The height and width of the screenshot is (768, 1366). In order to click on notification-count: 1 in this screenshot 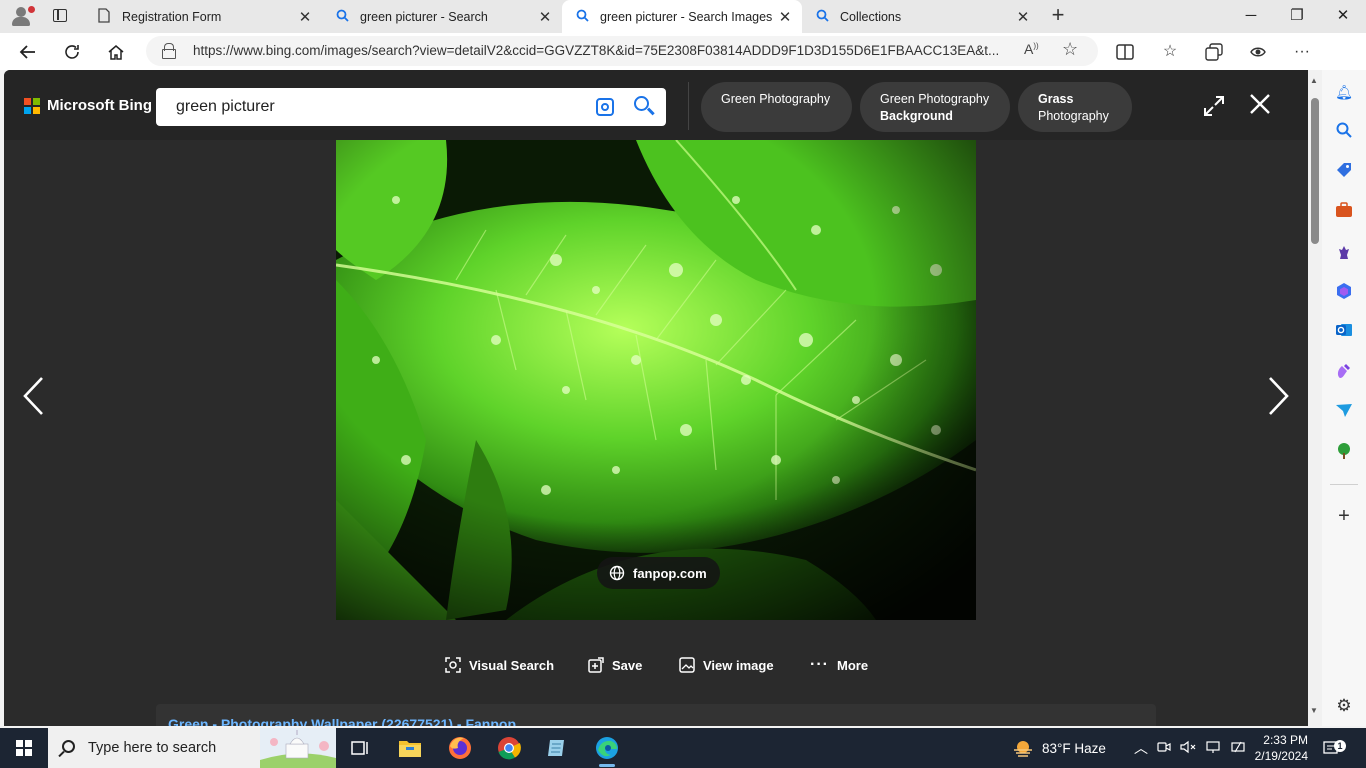, I will do `click(1340, 746)`.